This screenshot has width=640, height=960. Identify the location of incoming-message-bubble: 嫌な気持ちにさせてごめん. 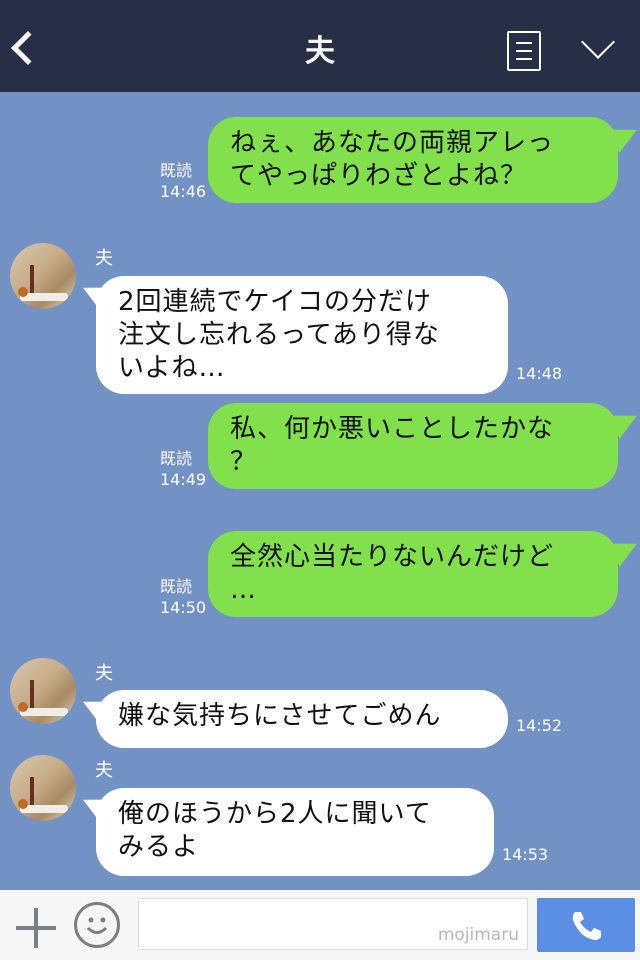
(302, 719).